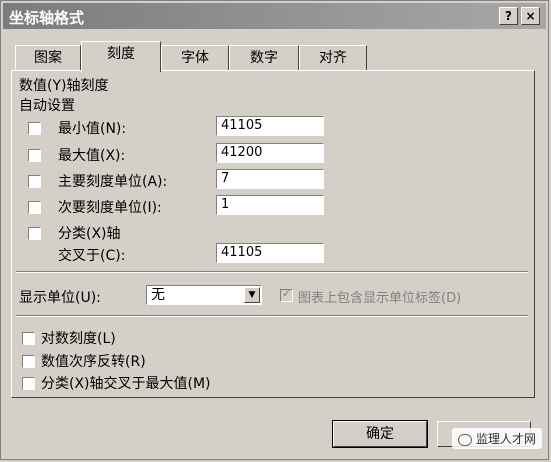  What do you see at coordinates (530, 16) in the screenshot?
I see `close-button: ×` at bounding box center [530, 16].